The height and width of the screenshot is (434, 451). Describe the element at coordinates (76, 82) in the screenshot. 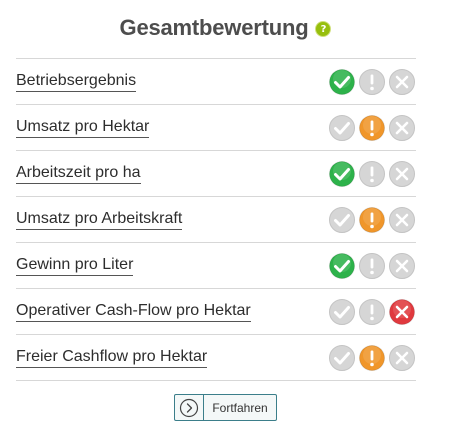

I see `rating-row-label: Betriebsergebnis` at that location.